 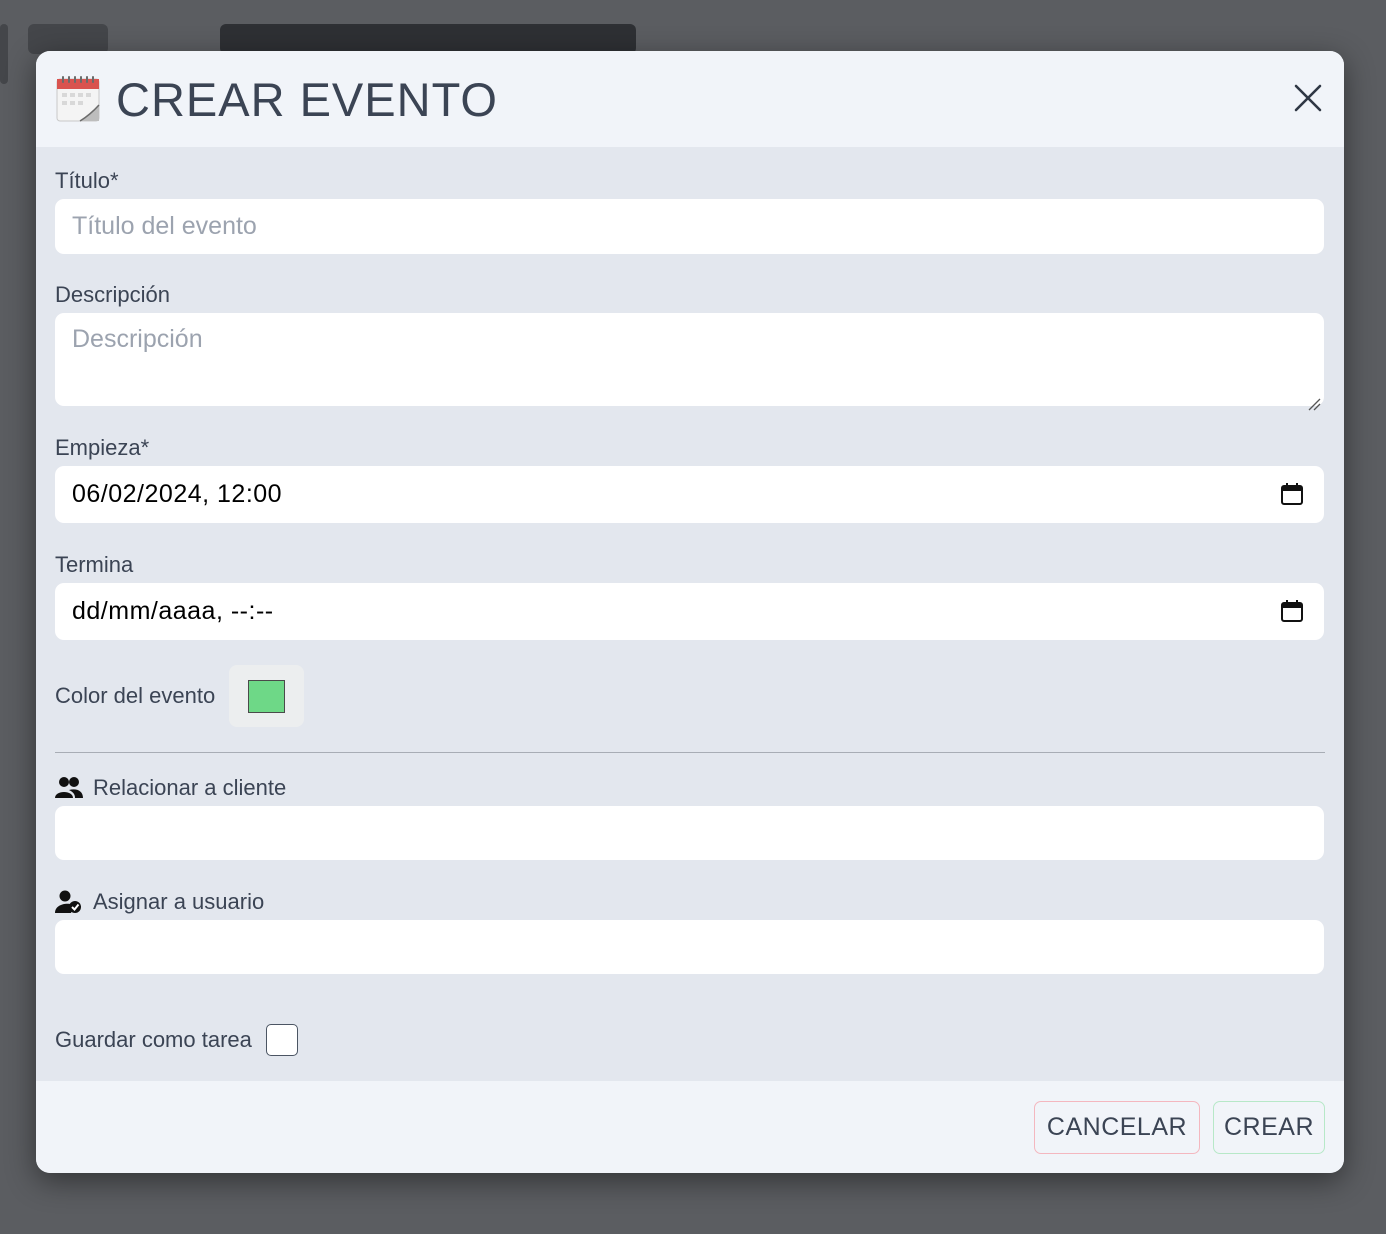 I want to click on modal-footer: CANCELAR CREAR, so click(x=690, y=1127).